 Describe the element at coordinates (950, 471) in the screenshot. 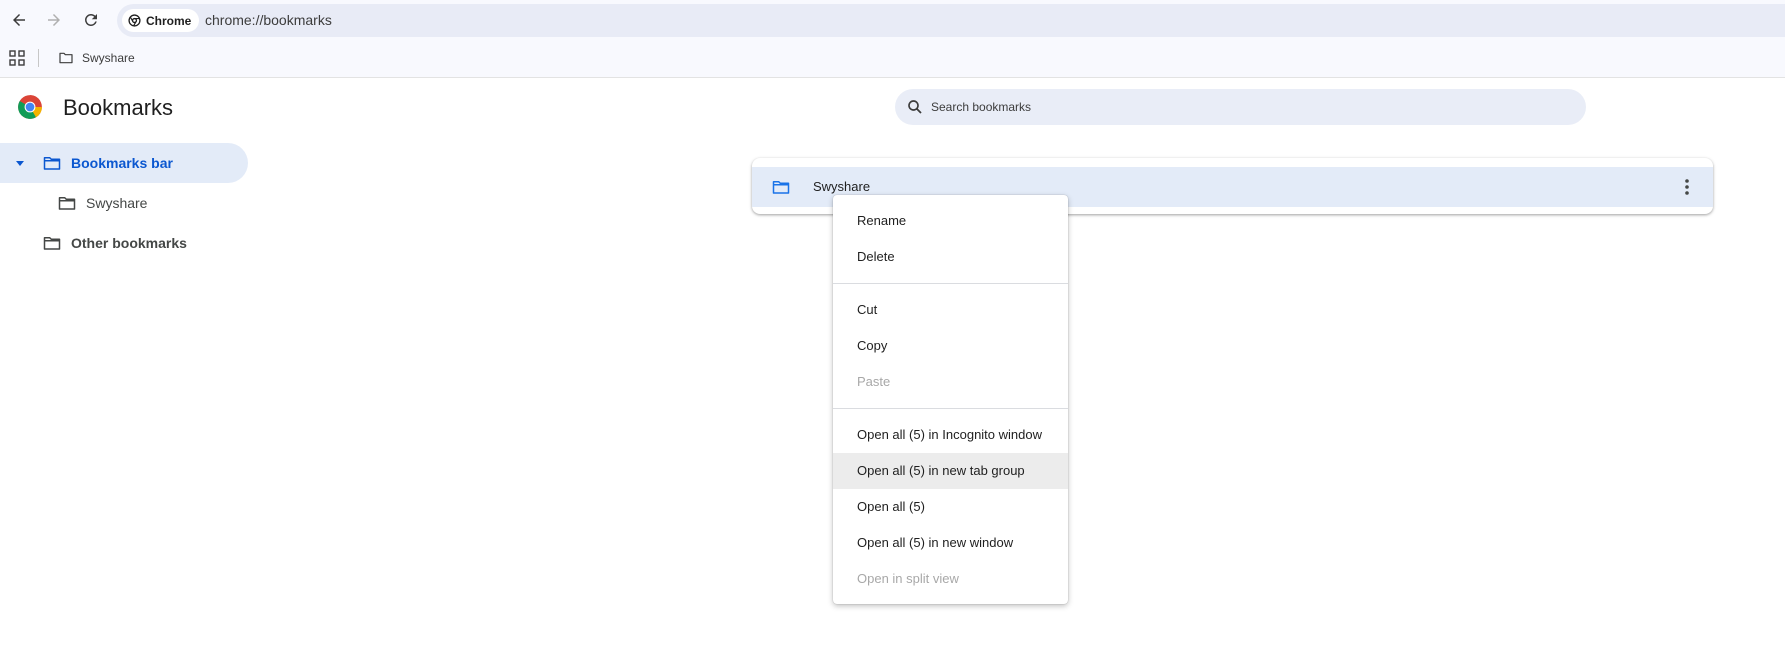

I see `menu-item-open-all-new-tab-group: Open all (5) in new tab group` at that location.